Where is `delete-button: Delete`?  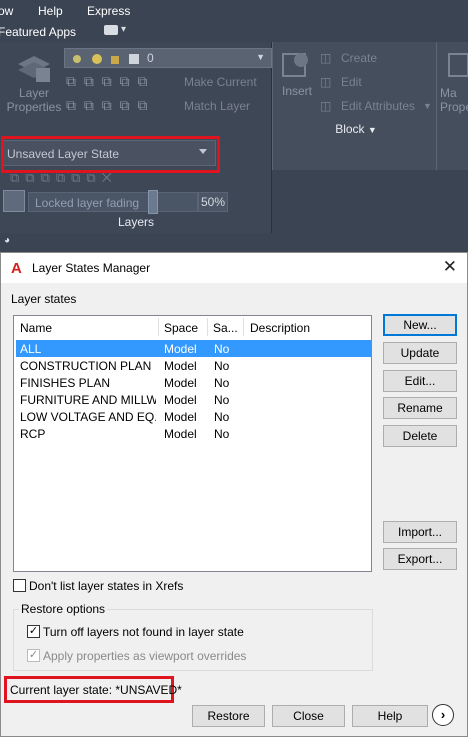
delete-button: Delete is located at coordinates (420, 436).